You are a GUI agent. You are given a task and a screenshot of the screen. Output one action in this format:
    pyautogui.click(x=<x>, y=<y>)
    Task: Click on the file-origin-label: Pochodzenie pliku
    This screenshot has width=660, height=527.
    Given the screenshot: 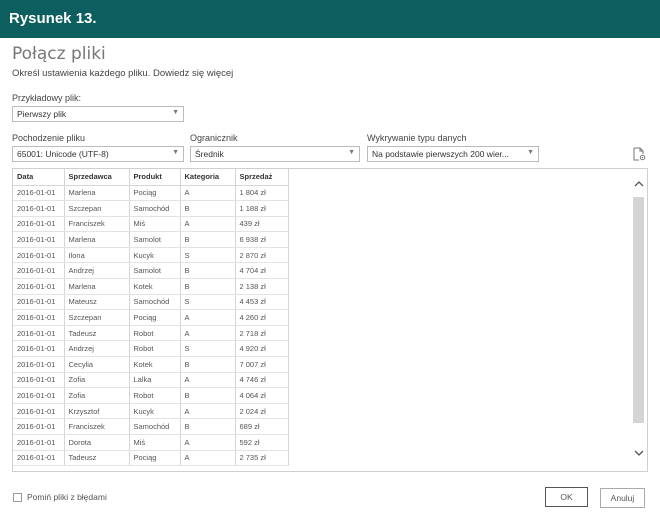 What is the action you would take?
    pyautogui.click(x=49, y=138)
    